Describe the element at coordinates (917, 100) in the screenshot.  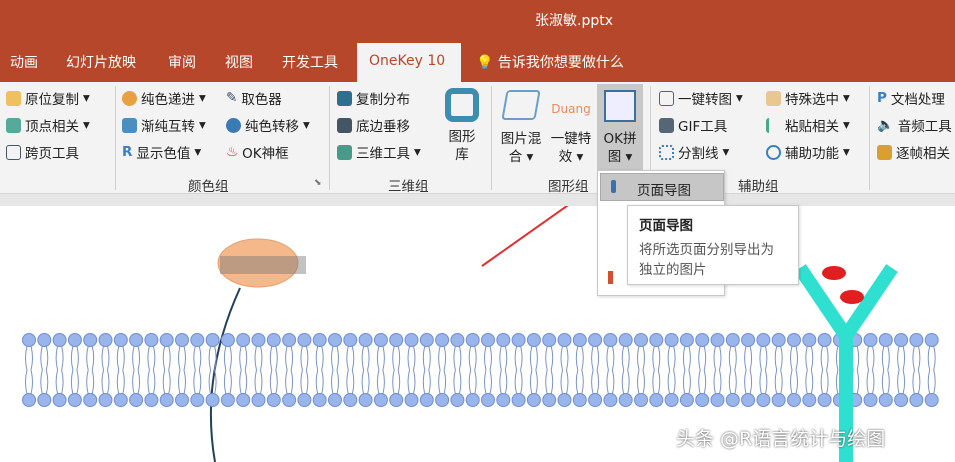
I see `label: 文档处理` at that location.